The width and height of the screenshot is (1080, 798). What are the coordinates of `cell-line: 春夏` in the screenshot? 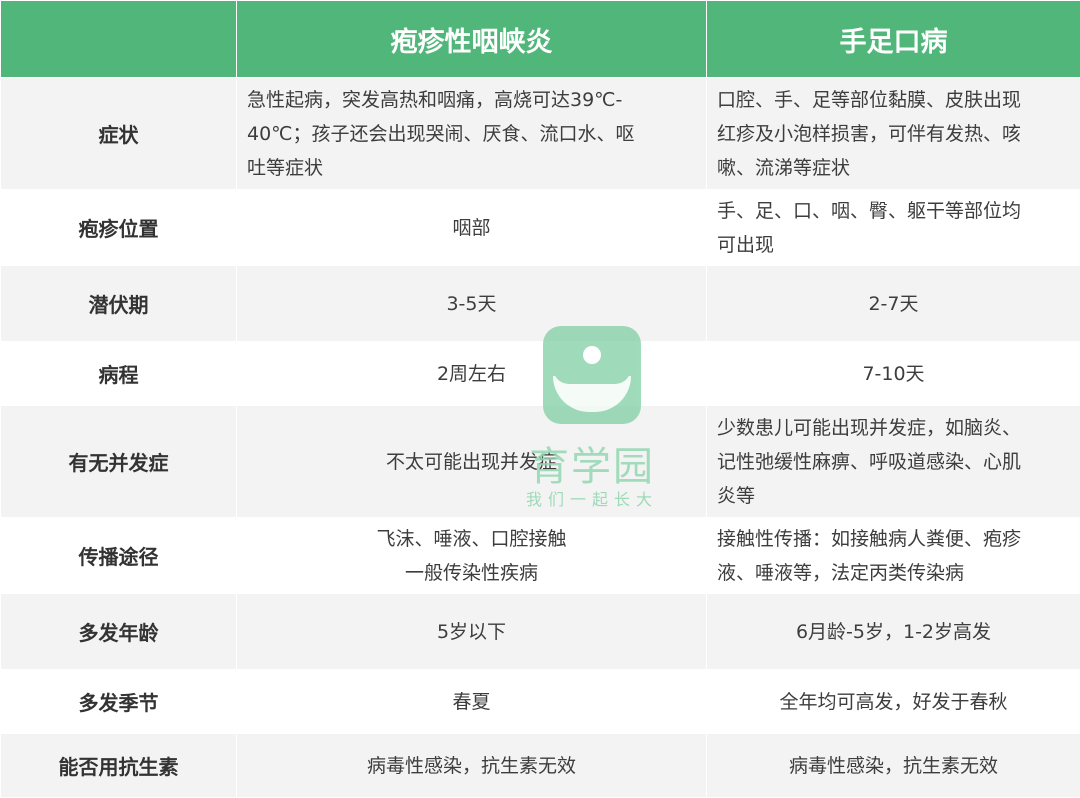 It's located at (471, 702).